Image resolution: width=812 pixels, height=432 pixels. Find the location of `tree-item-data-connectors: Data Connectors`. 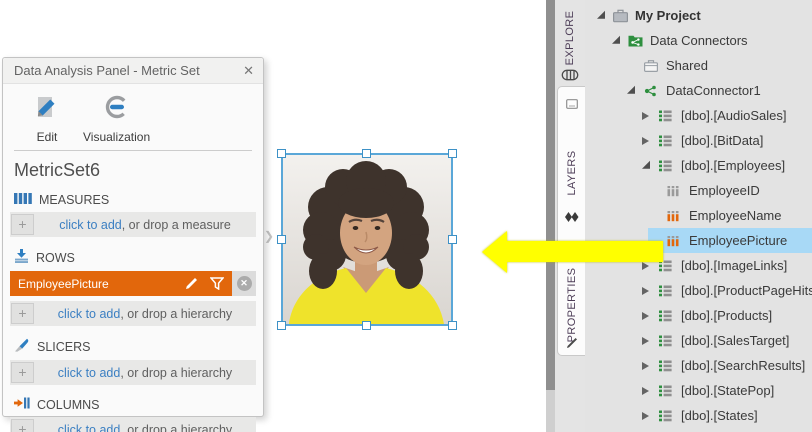

tree-item-data-connectors: Data Connectors is located at coordinates (698, 40).